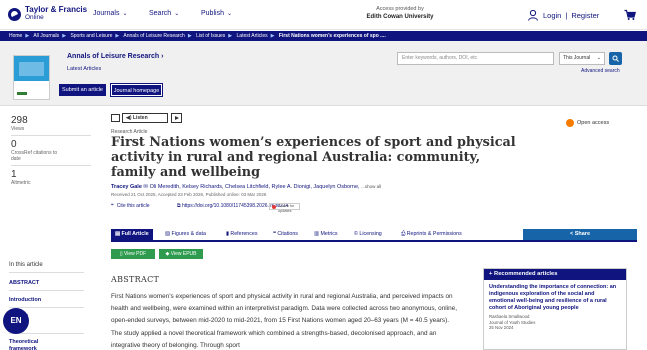 The width and height of the screenshot is (647, 350). What do you see at coordinates (26, 265) in the screenshot?
I see `toc-title: In this article` at bounding box center [26, 265].